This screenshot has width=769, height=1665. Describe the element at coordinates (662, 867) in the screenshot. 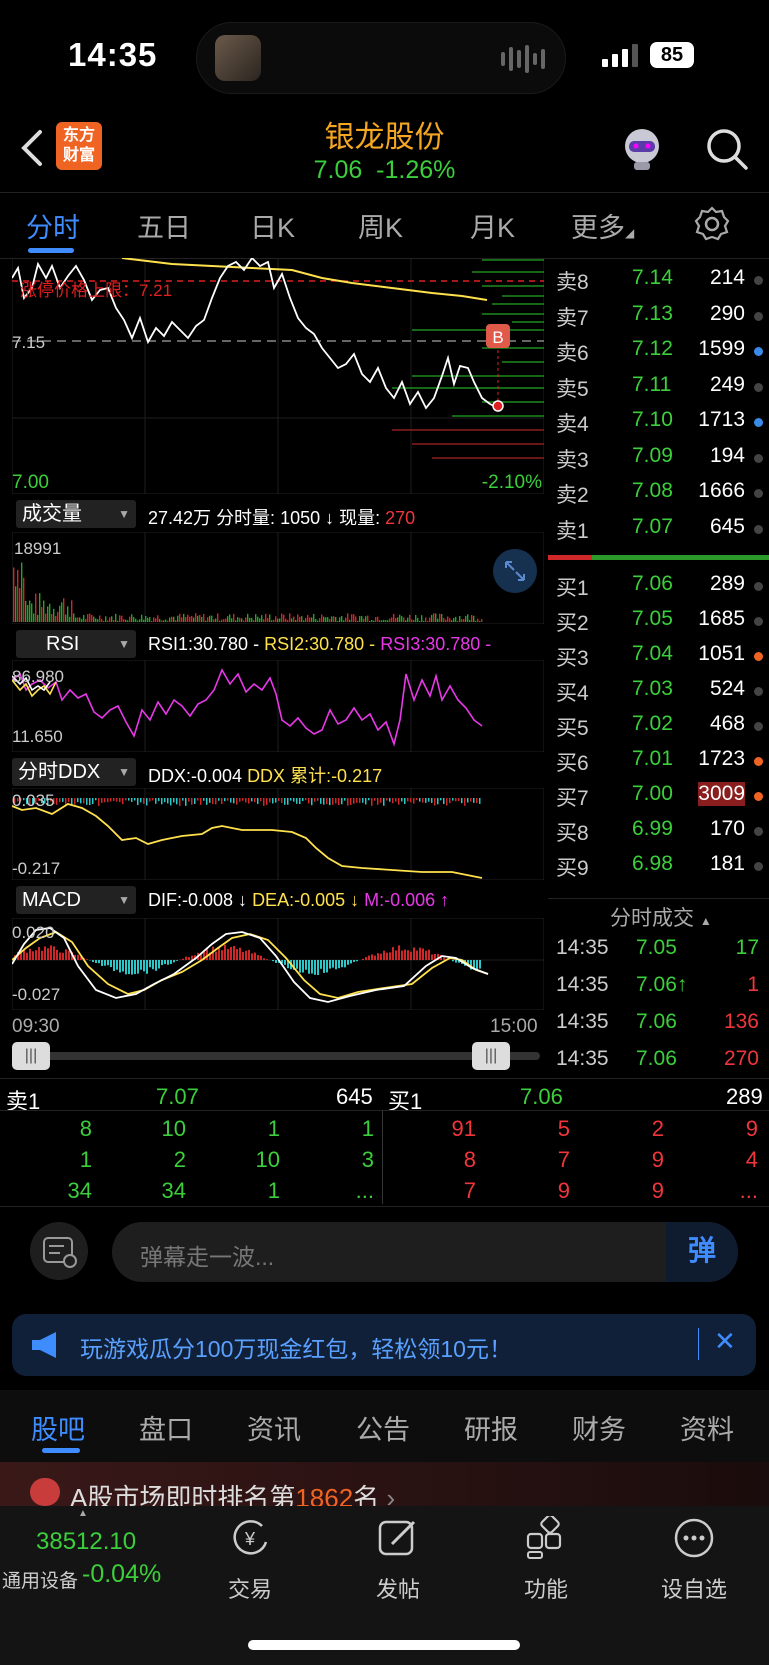

I see `buy-order-row: 买9 6.98 181` at that location.